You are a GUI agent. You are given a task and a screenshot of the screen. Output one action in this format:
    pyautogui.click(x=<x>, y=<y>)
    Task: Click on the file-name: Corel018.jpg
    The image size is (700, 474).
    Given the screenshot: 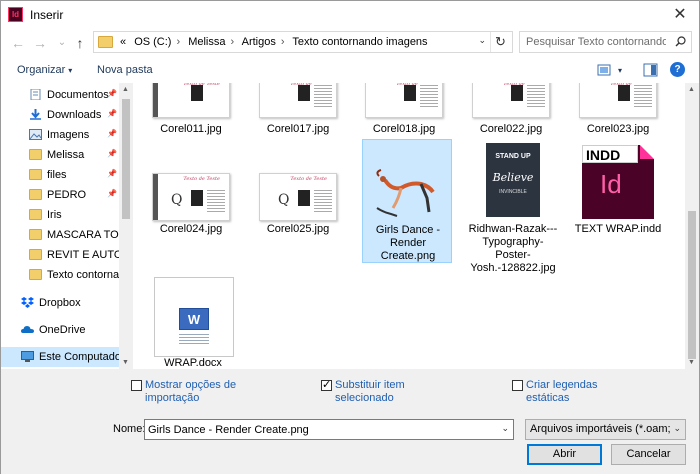 What is the action you would take?
    pyautogui.click(x=404, y=129)
    